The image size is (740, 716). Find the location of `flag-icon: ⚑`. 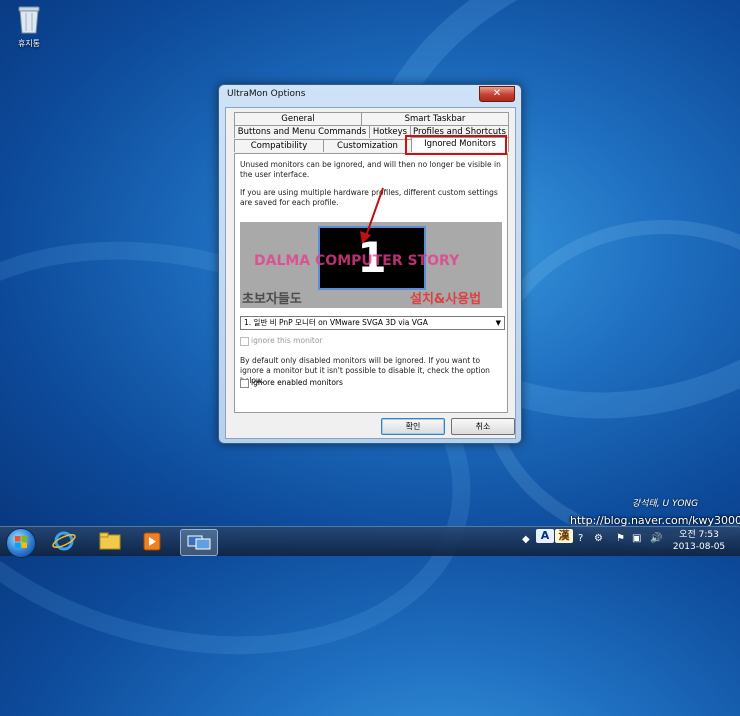

flag-icon: ⚑ is located at coordinates (620, 538).